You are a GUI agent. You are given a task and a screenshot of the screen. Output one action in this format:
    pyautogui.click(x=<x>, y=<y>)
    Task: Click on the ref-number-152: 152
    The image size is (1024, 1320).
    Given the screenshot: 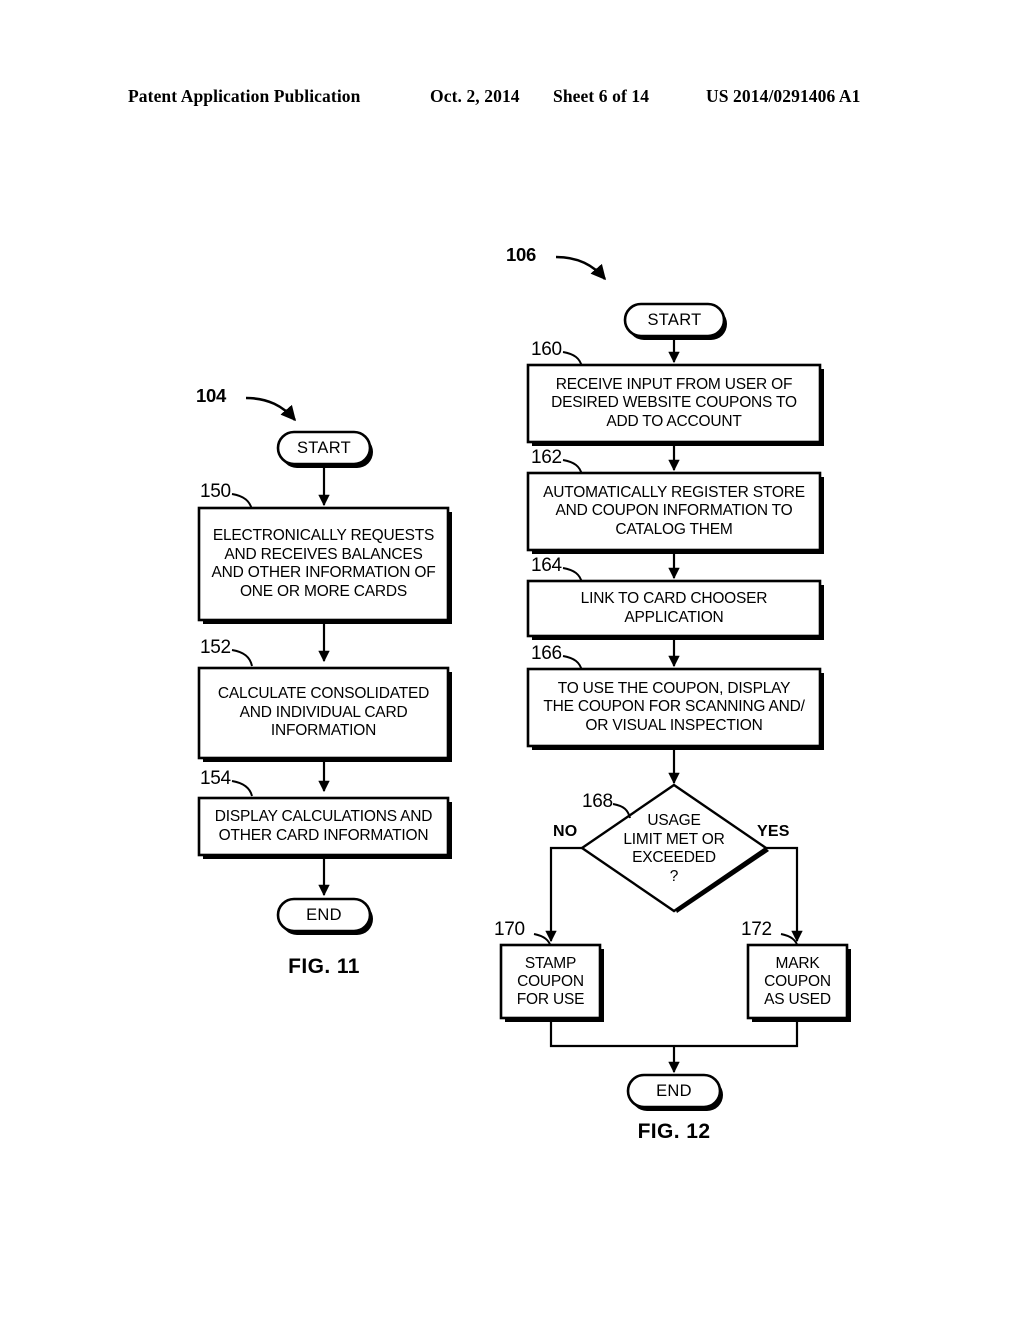 What is the action you would take?
    pyautogui.click(x=215, y=647)
    